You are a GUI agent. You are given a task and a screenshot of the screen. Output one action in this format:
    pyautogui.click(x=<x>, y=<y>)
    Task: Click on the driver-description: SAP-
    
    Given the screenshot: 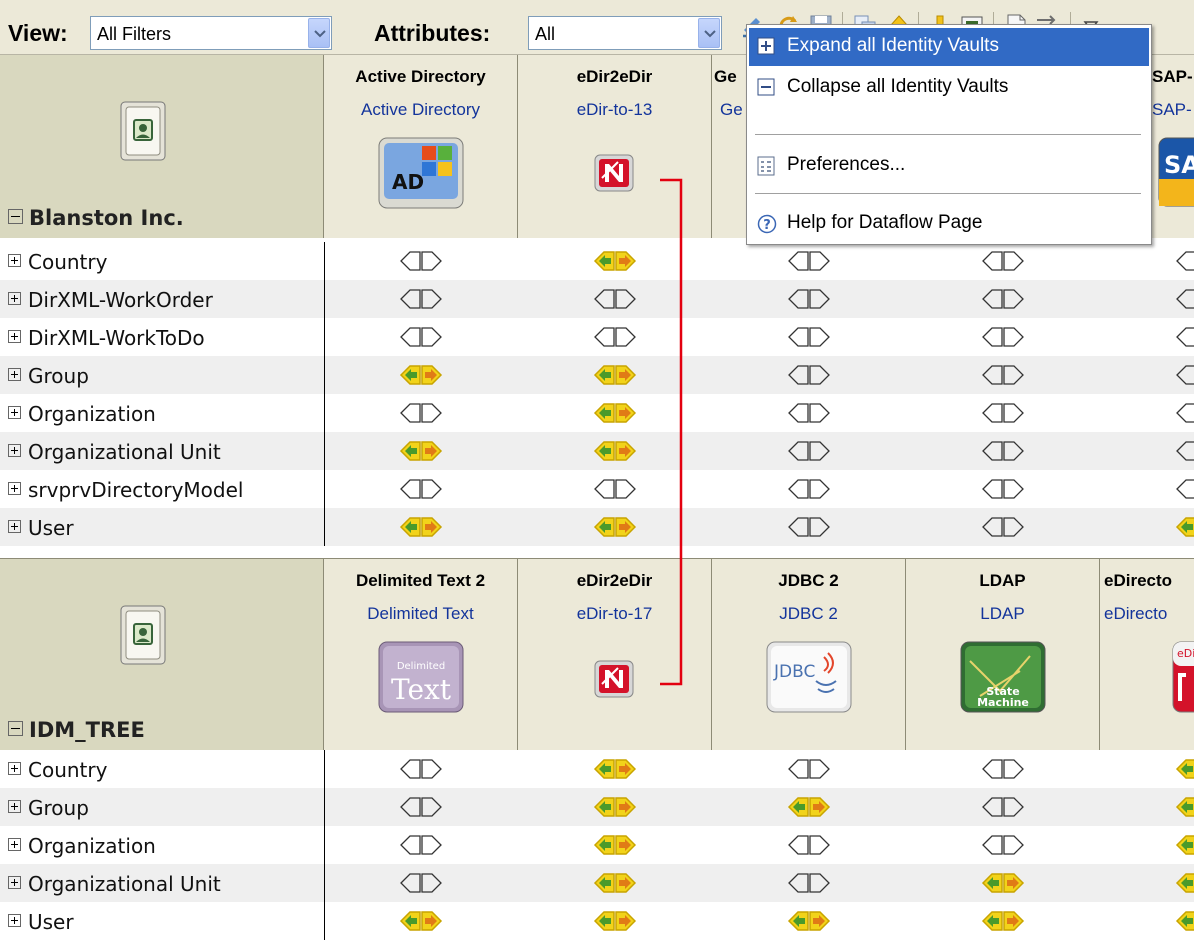 What is the action you would take?
    pyautogui.click(x=1173, y=110)
    